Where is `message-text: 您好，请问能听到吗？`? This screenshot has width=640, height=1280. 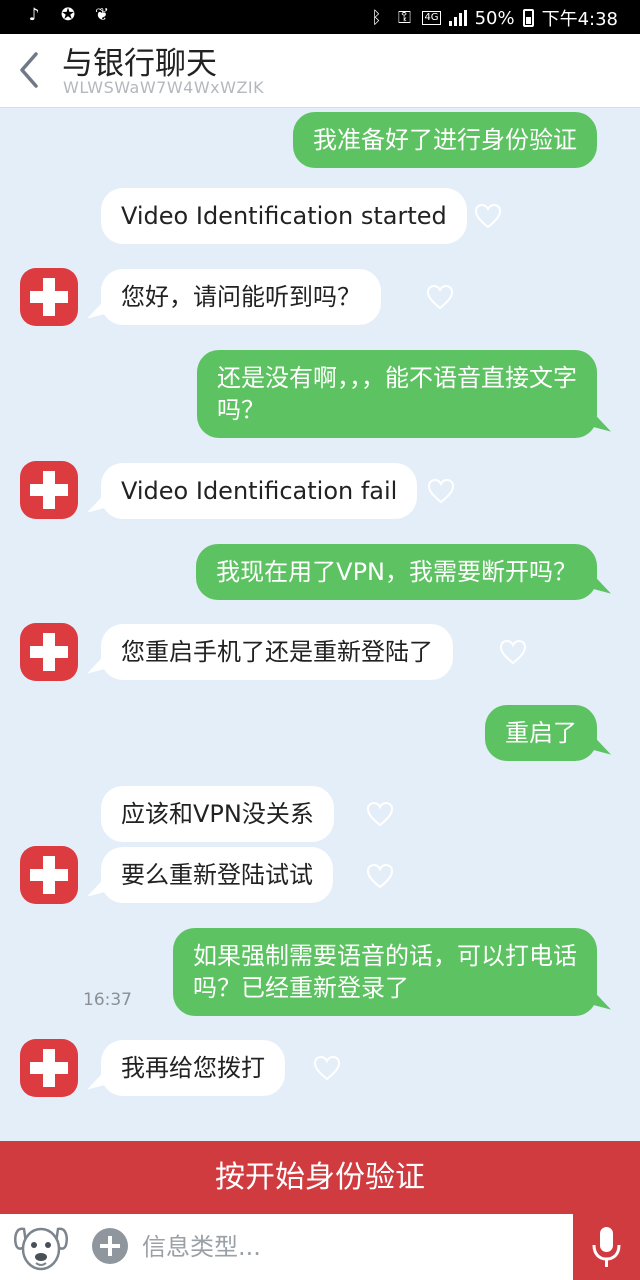
message-text: 您好，请问能听到吗？ is located at coordinates (241, 297).